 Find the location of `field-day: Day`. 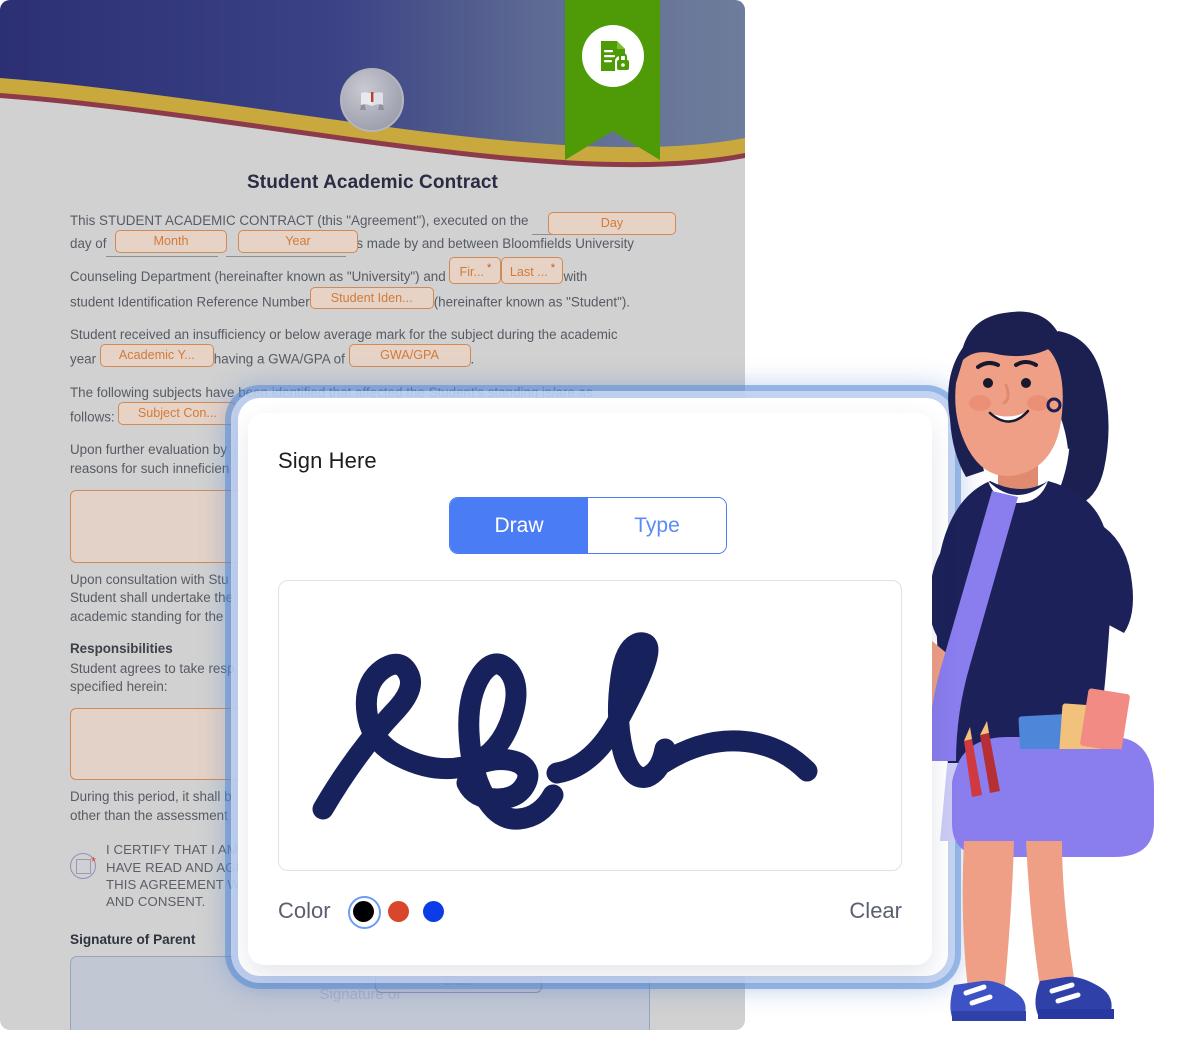

field-day: Day is located at coordinates (612, 223).